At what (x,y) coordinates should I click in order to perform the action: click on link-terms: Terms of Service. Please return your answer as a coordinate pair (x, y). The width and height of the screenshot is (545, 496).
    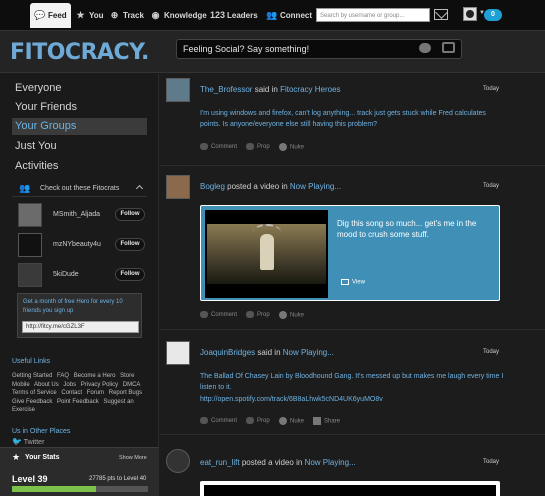
    Looking at the image, I should click on (34, 393).